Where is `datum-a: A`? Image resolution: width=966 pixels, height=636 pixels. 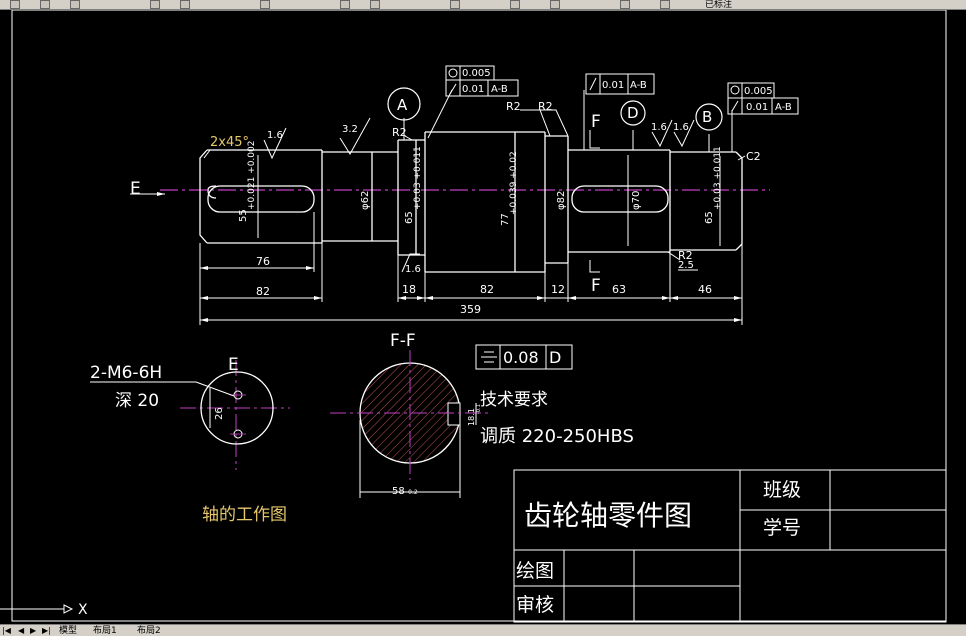 datum-a: A is located at coordinates (402, 105).